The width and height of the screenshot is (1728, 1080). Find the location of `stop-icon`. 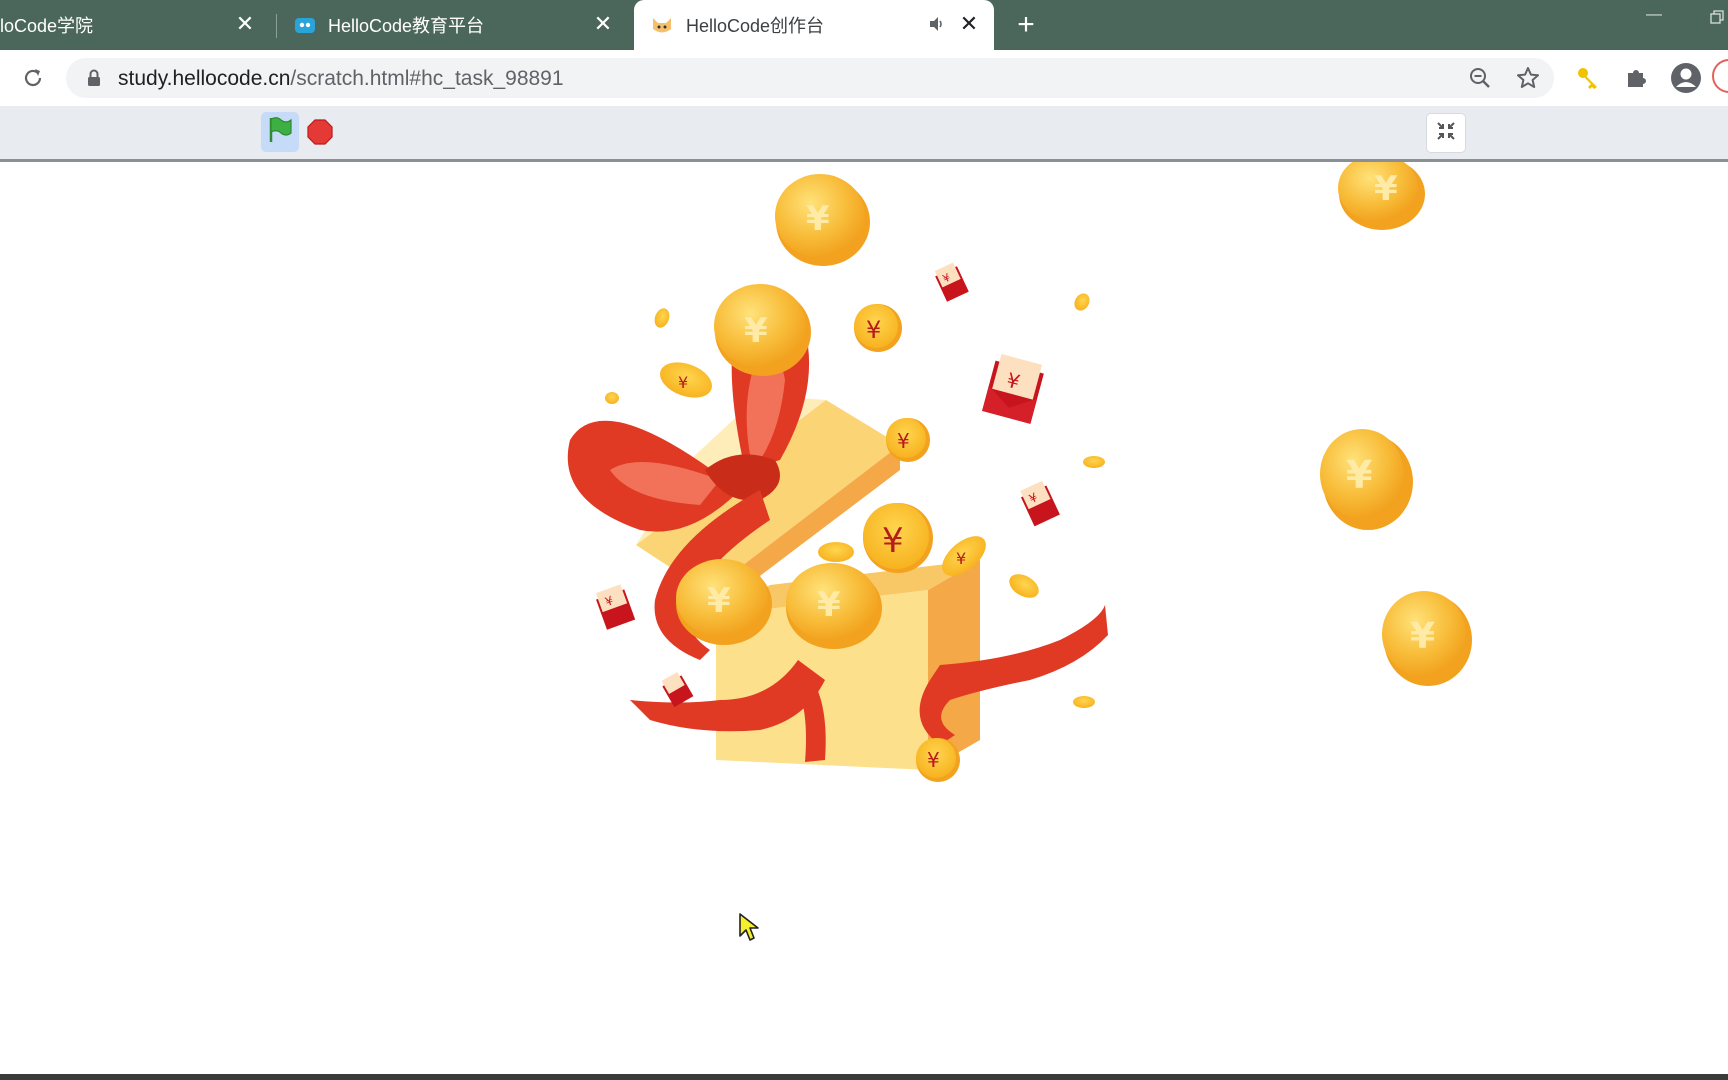

stop-icon is located at coordinates (320, 134).